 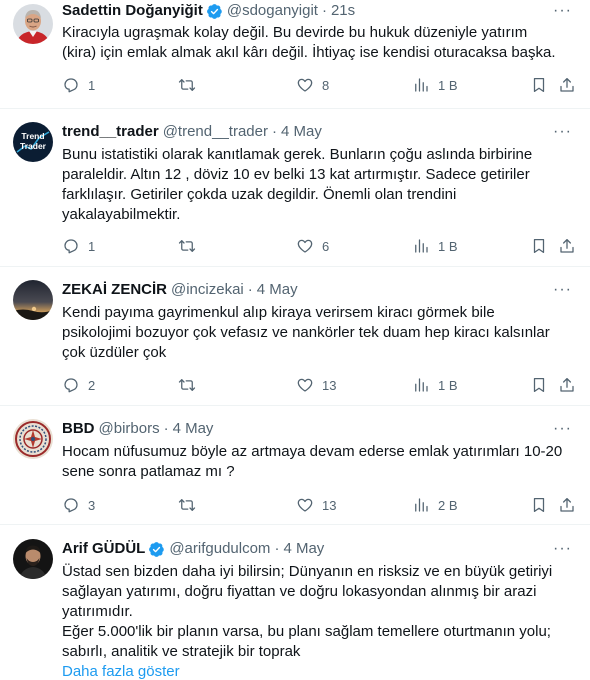 I want to click on reply-button: 3, so click(x=78, y=505).